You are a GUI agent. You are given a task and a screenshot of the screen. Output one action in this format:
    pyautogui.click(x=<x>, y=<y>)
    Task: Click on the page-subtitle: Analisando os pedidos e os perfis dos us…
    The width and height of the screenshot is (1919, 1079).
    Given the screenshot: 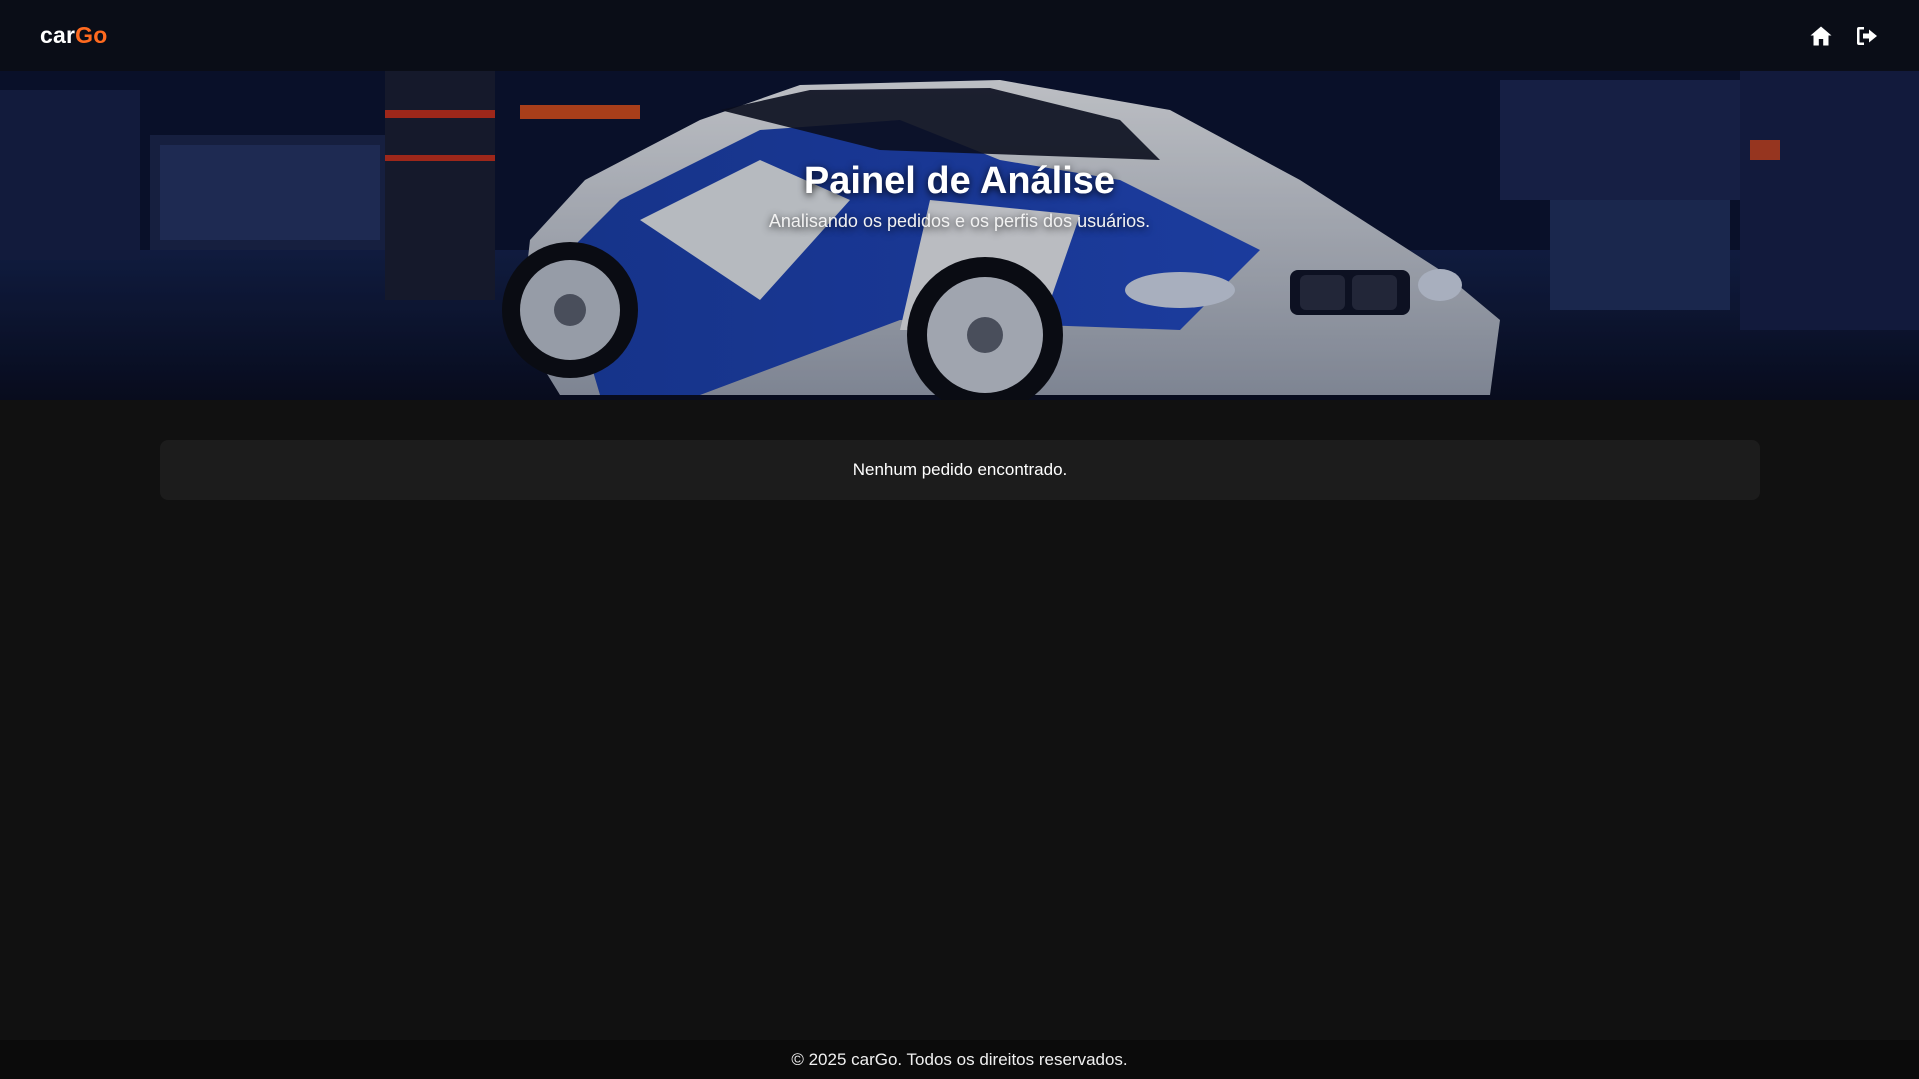 What is the action you would take?
    pyautogui.click(x=959, y=221)
    